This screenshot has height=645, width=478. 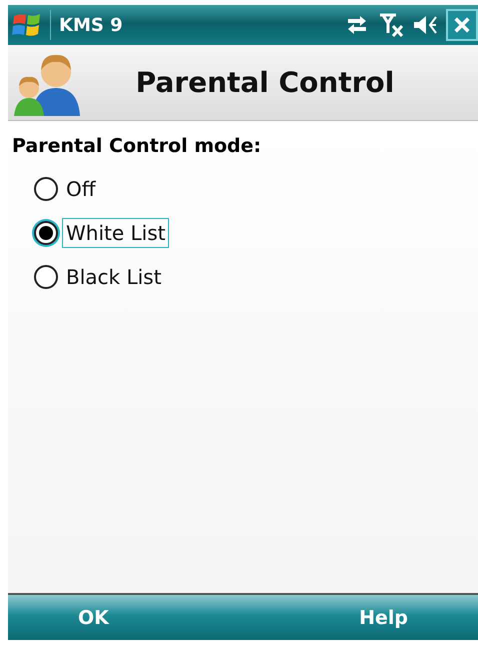 I want to click on speaker-icon, so click(x=425, y=25).